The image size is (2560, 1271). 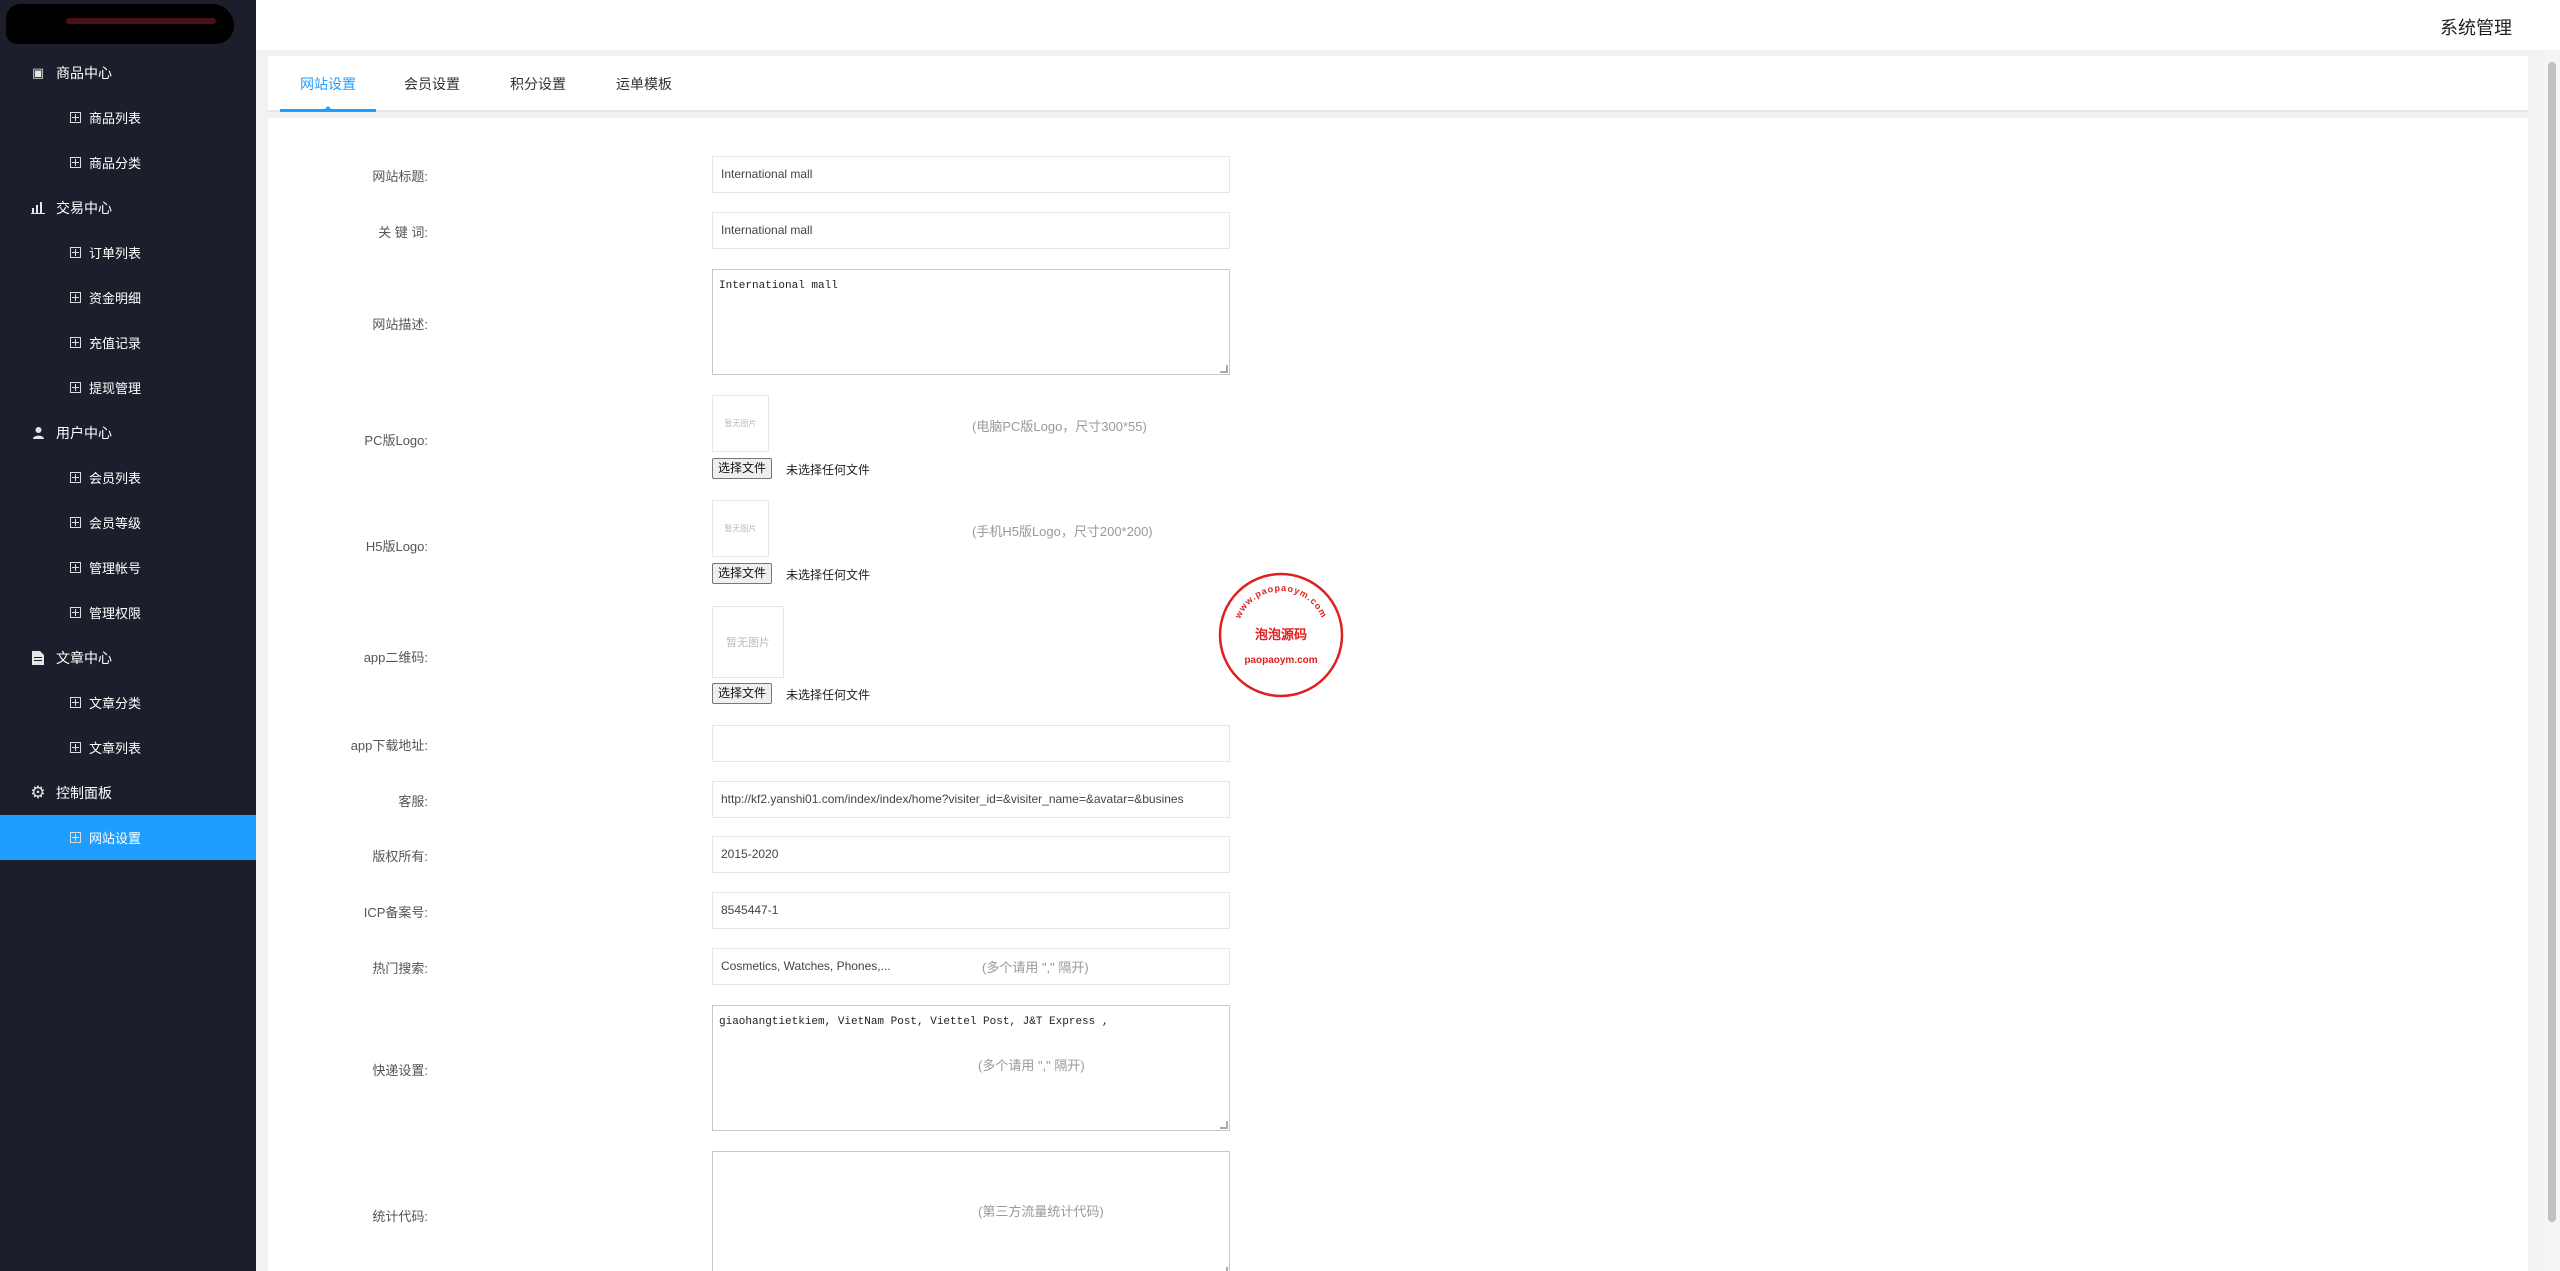 What do you see at coordinates (38, 72) in the screenshot?
I see `box-icon: ▣` at bounding box center [38, 72].